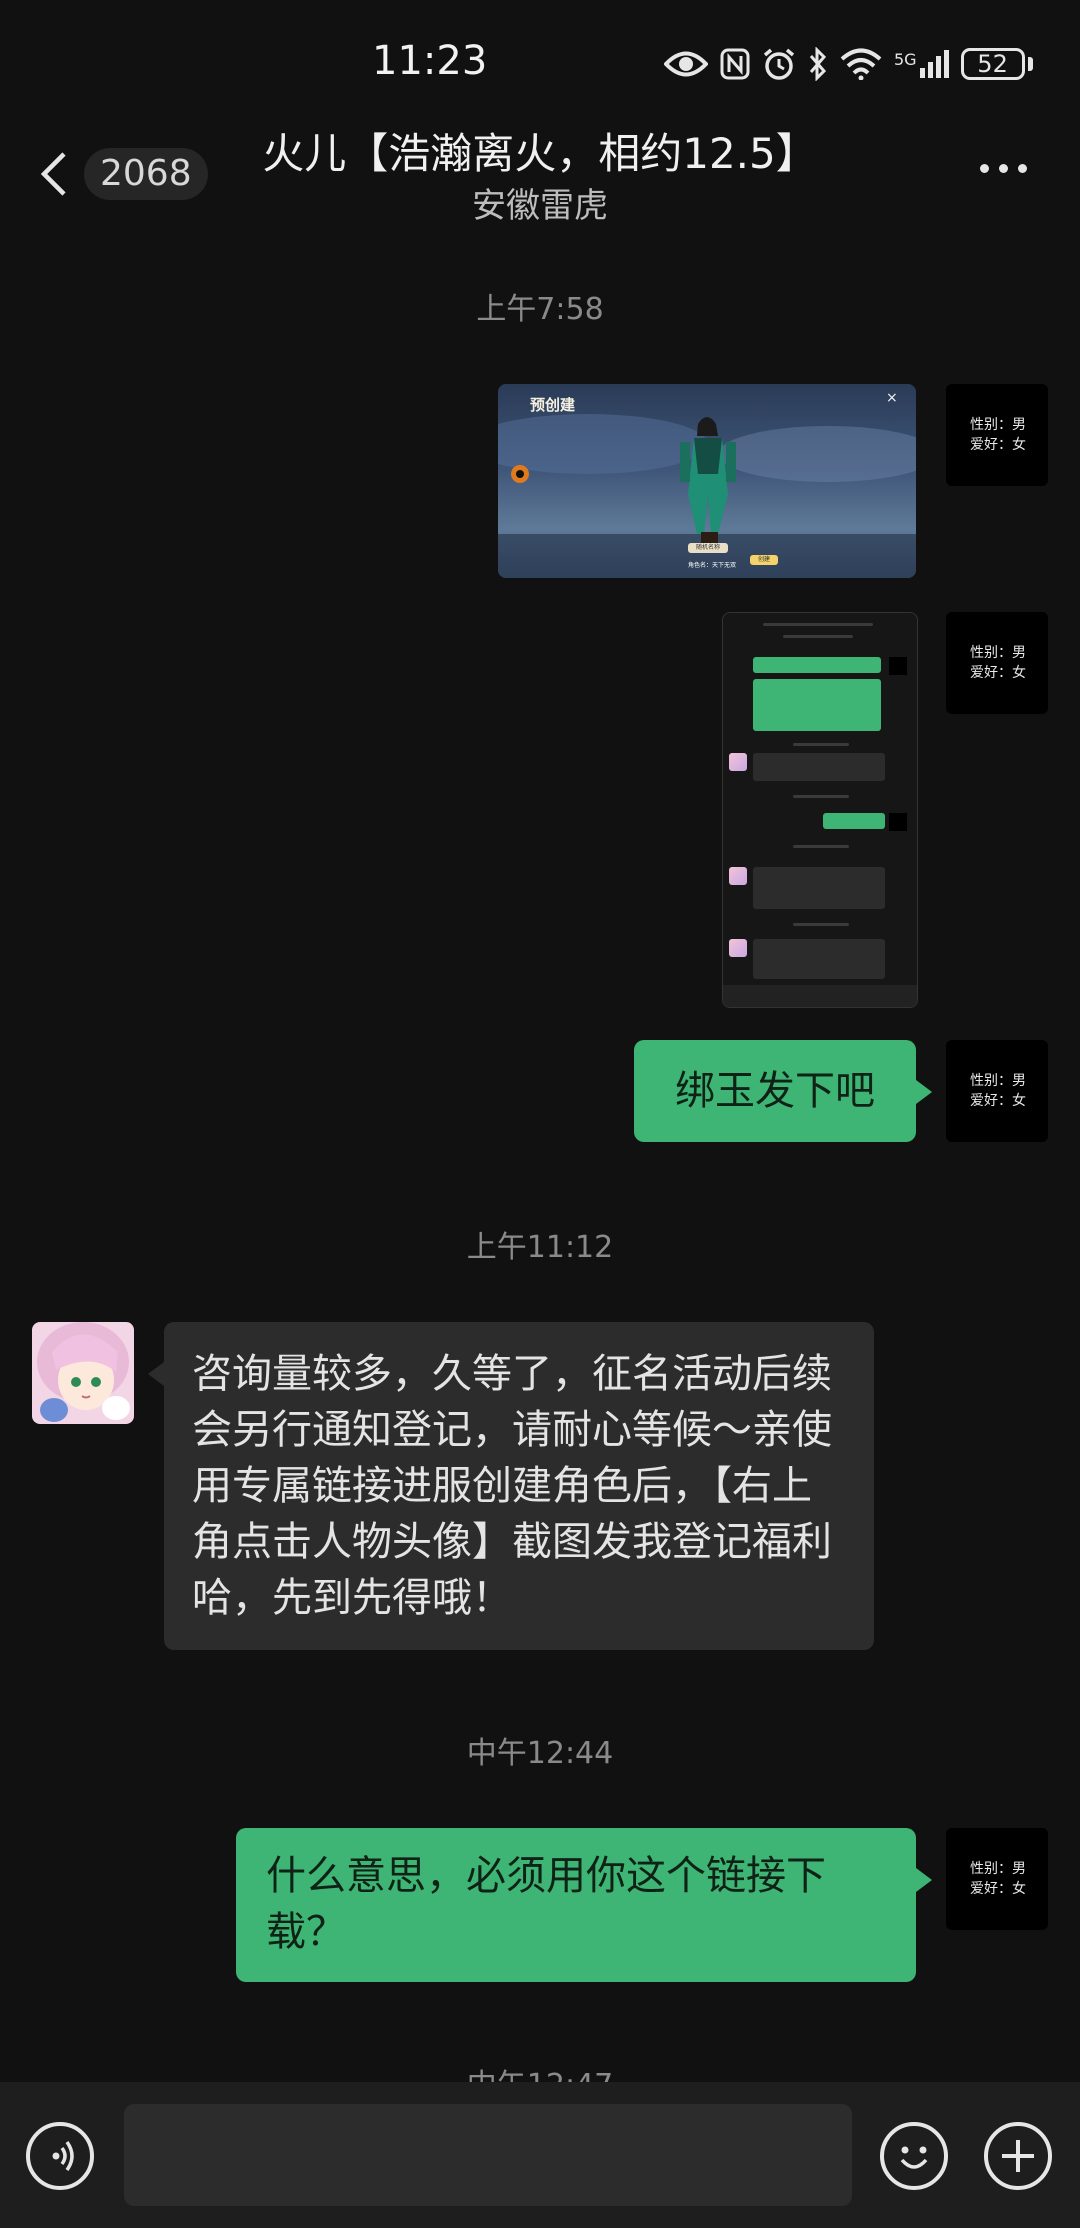 This screenshot has height=2228, width=1080. Describe the element at coordinates (540, 206) in the screenshot. I see `chat-subtitle: 安徽雷虎` at that location.